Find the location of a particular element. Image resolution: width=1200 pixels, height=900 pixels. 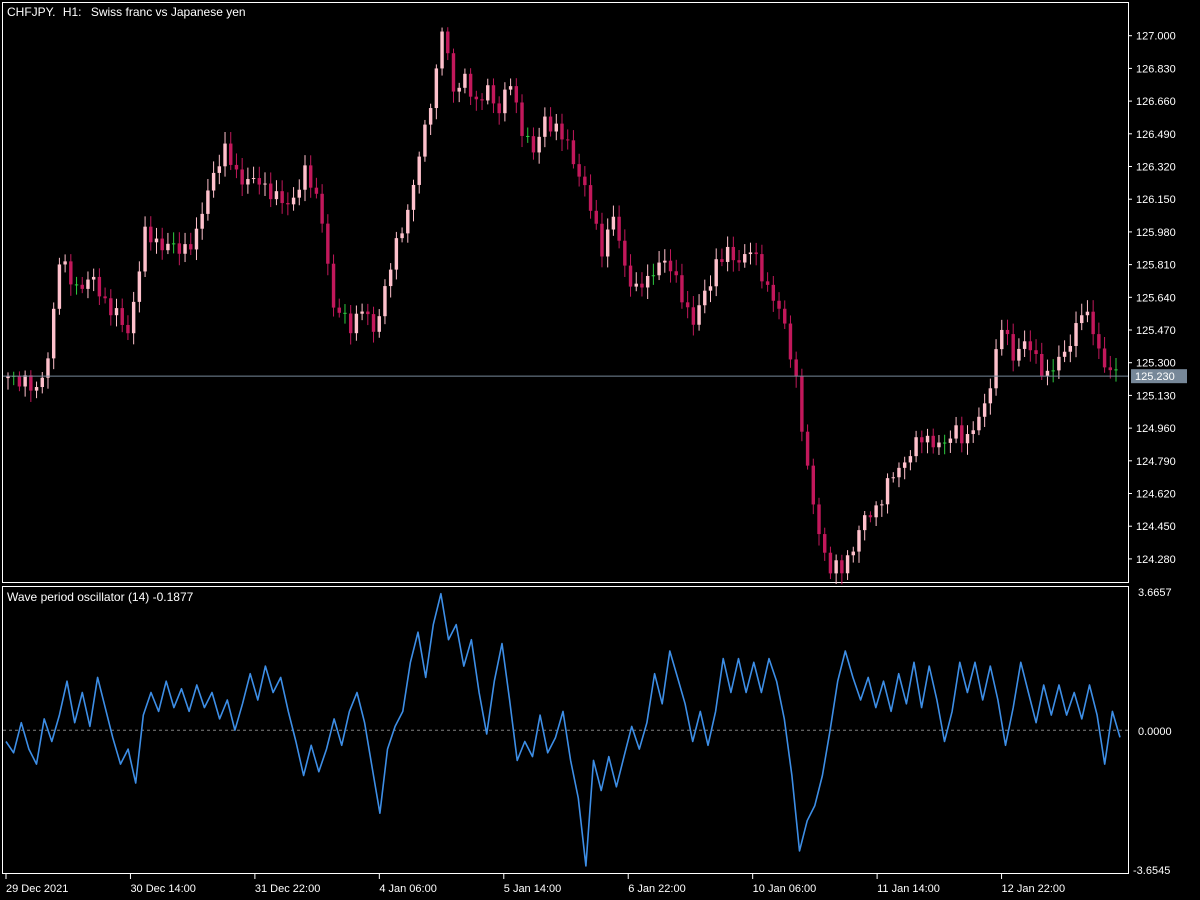

osc-label-min: -3.6545 is located at coordinates (1151, 871).